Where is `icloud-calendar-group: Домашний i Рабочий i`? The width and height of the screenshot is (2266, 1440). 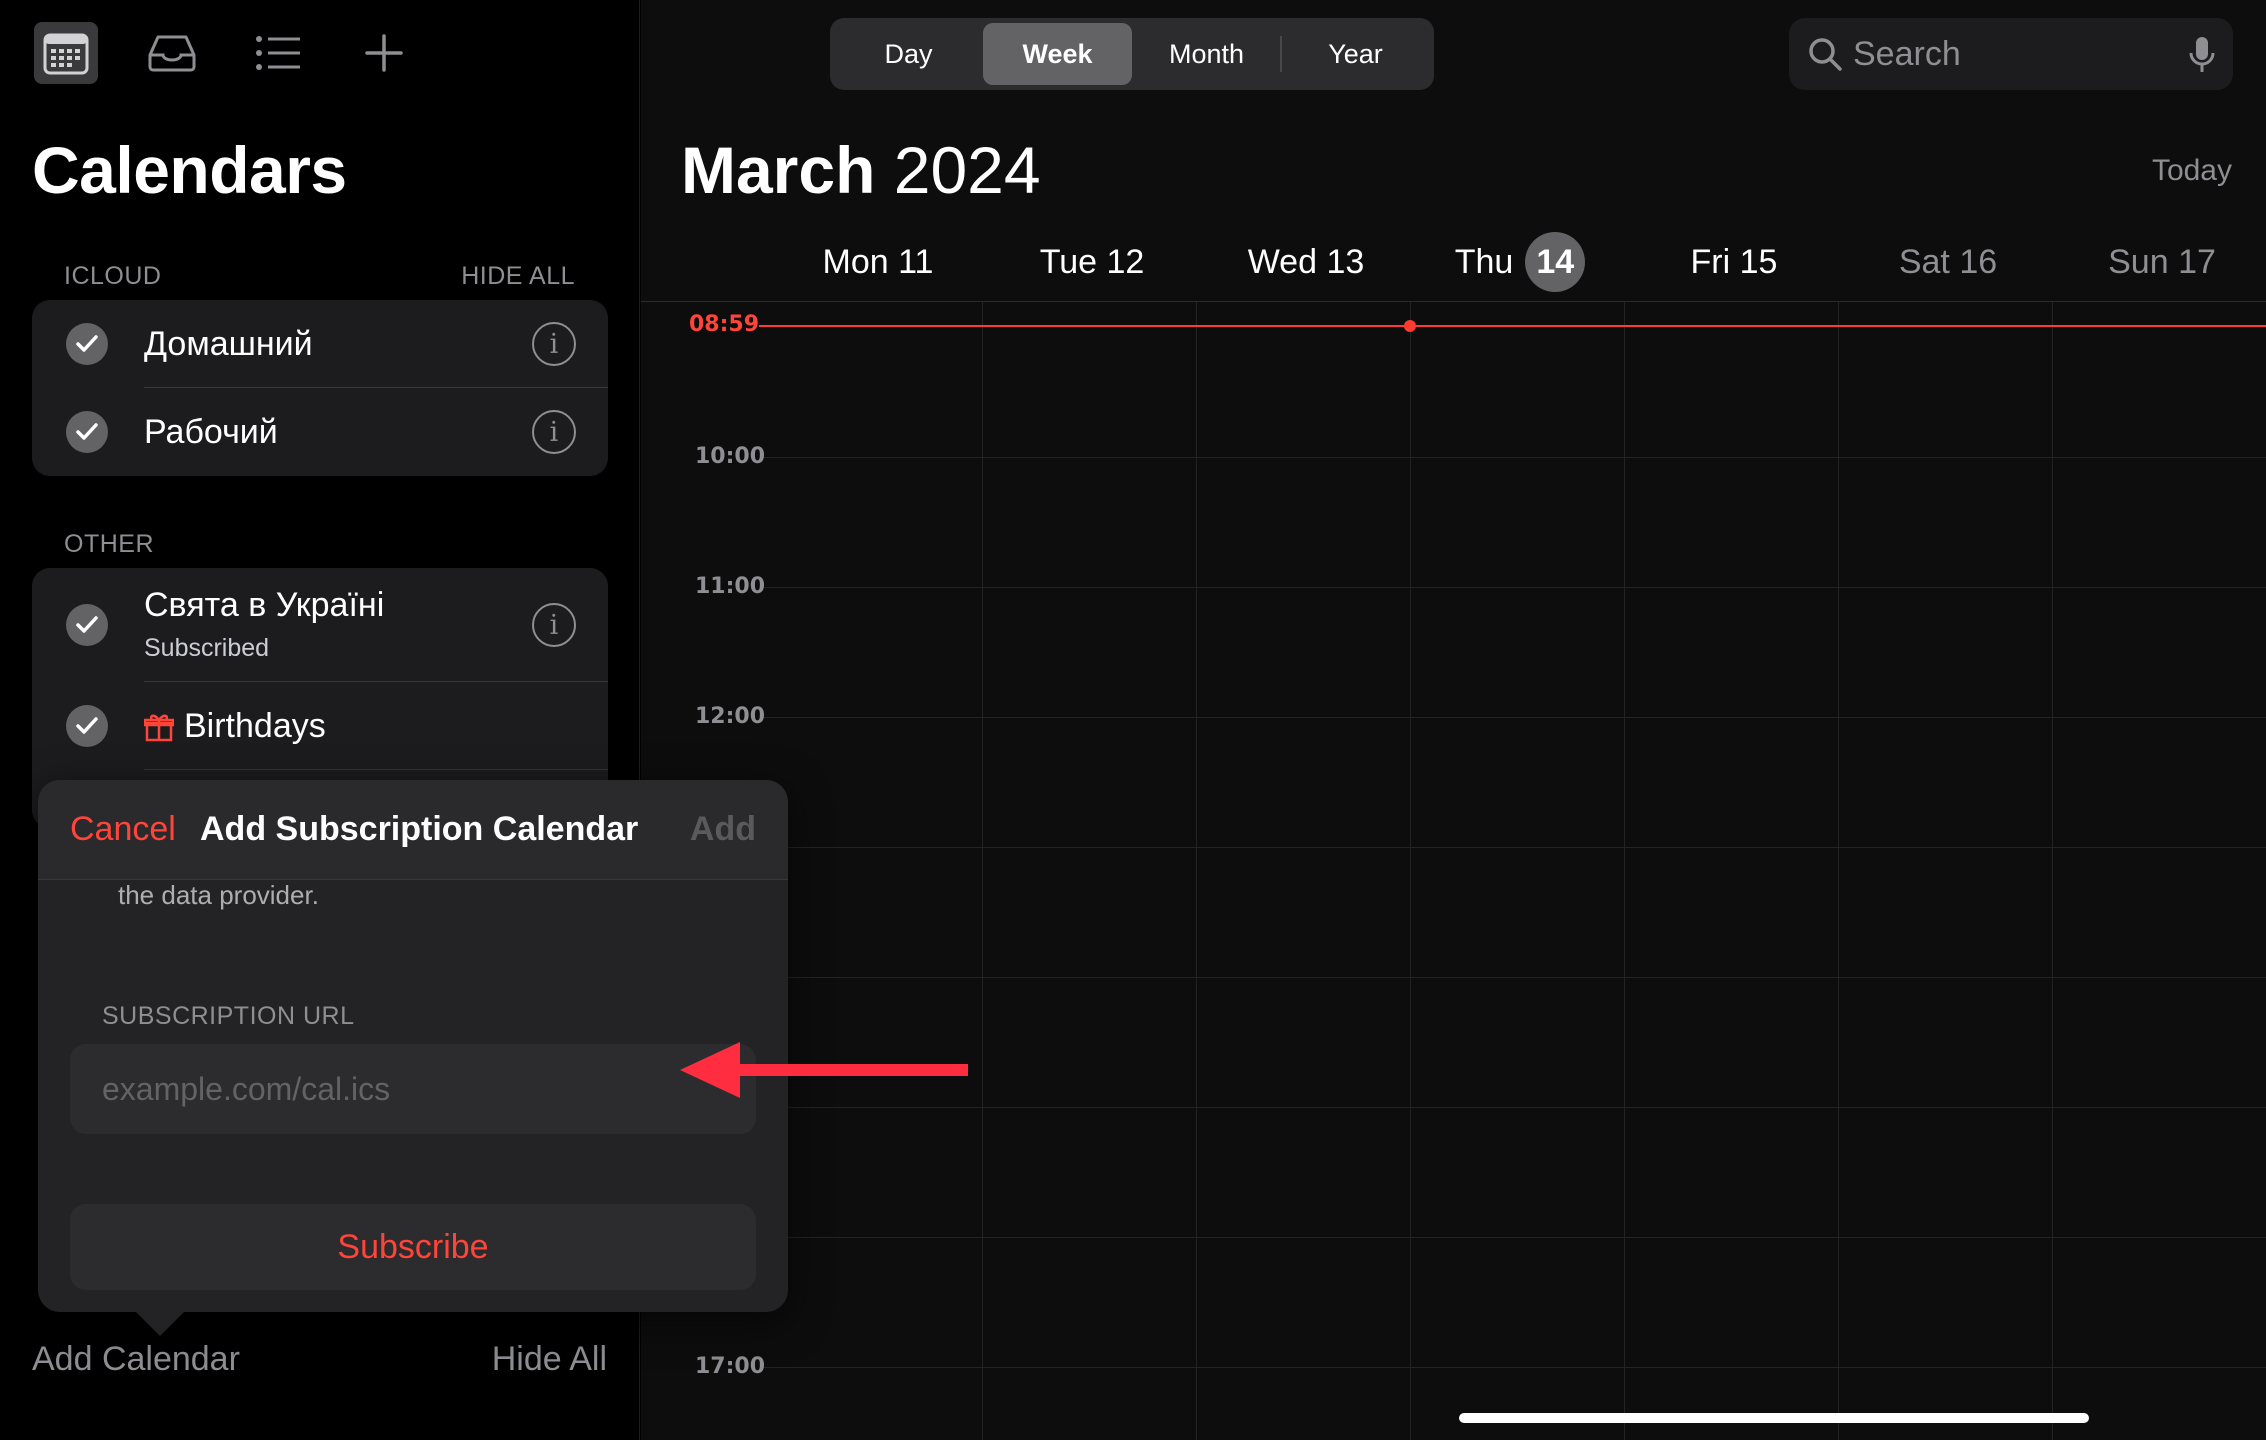
icloud-calendar-group: Домашний i Рабочий i is located at coordinates (320, 388).